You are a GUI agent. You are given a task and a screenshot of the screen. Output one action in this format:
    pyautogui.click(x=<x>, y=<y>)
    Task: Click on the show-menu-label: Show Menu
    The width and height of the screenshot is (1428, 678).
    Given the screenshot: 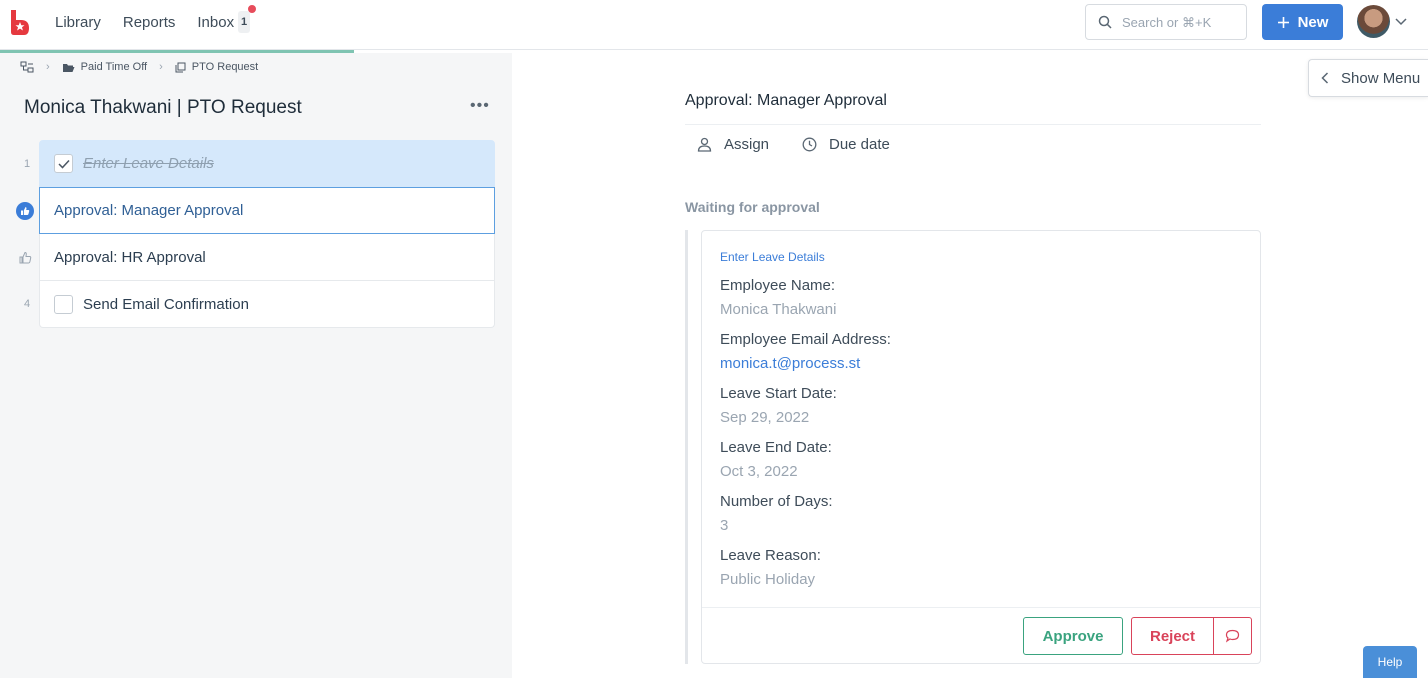 What is the action you would take?
    pyautogui.click(x=1381, y=78)
    